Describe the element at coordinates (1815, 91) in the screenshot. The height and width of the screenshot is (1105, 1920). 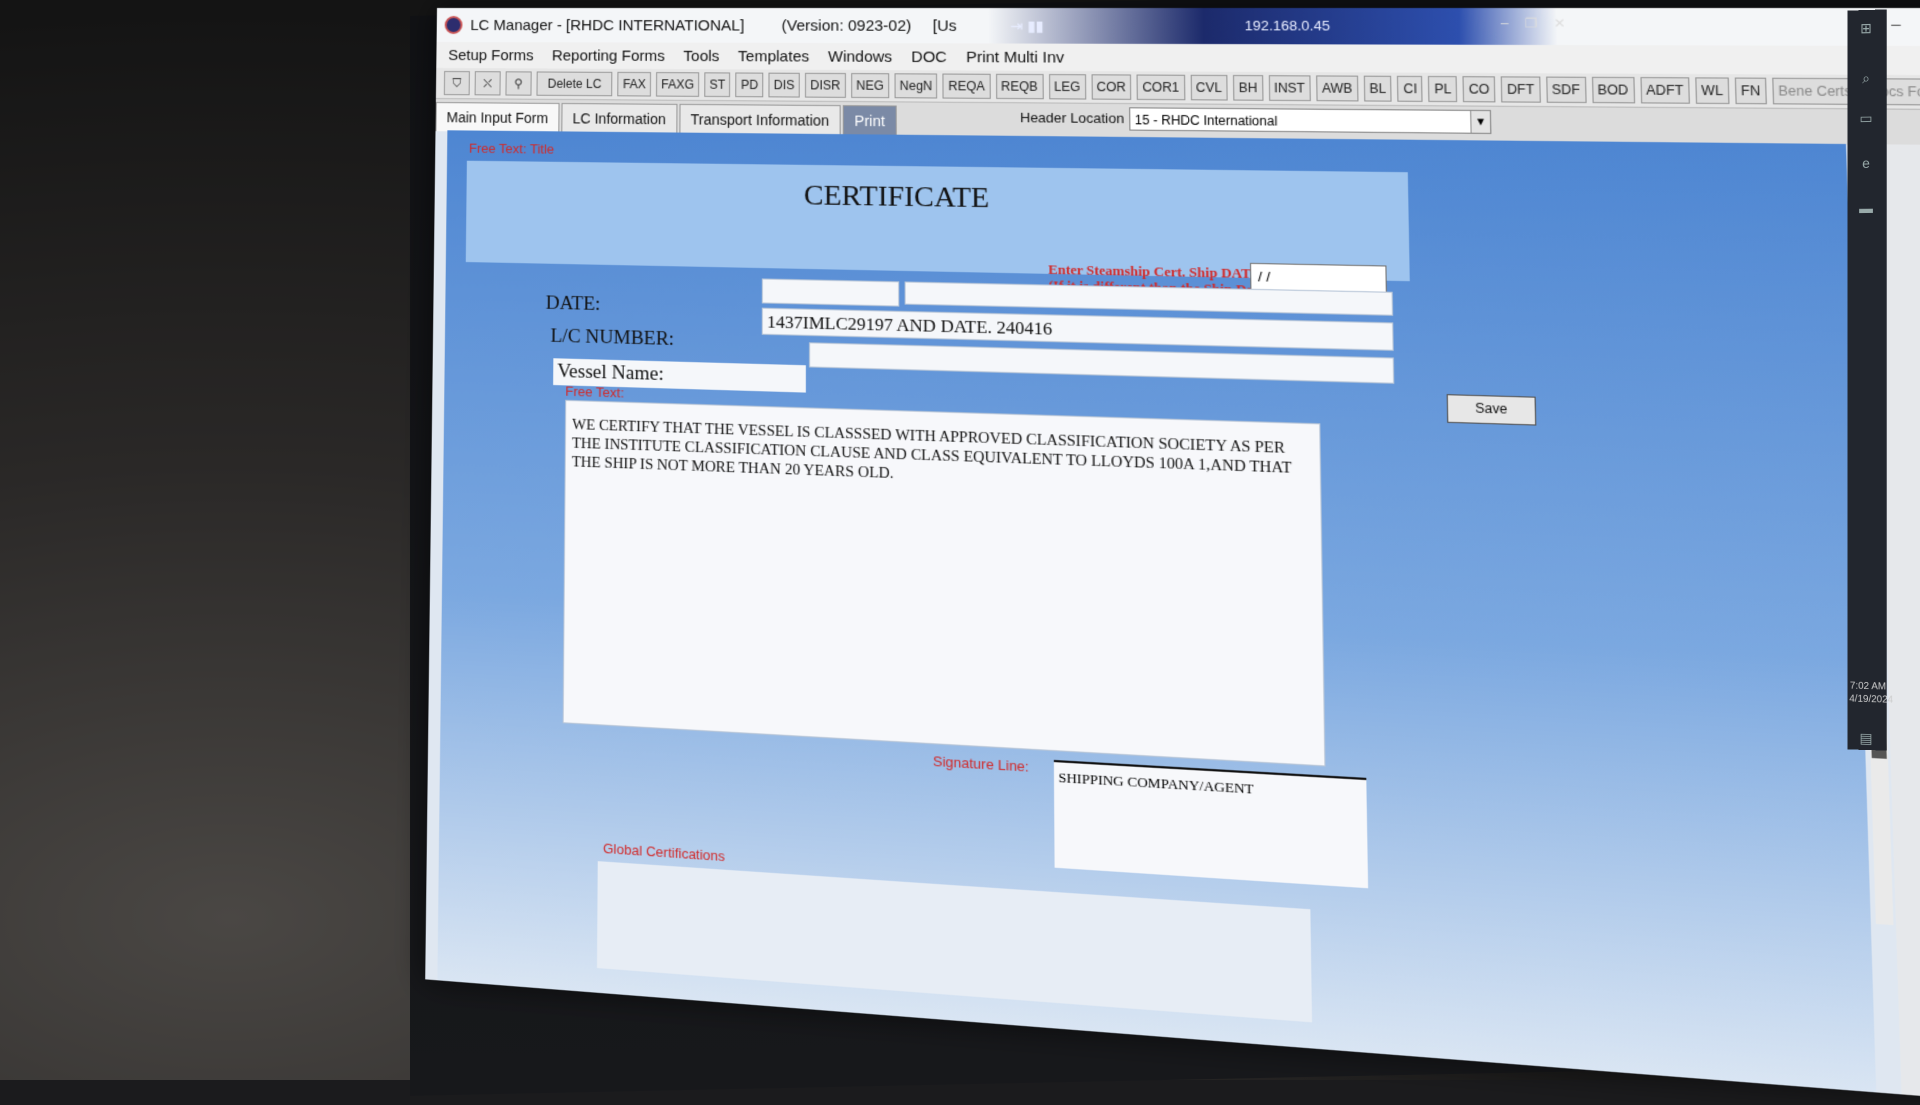
I see `bene-certs-dropdown: Bene Certs` at that location.